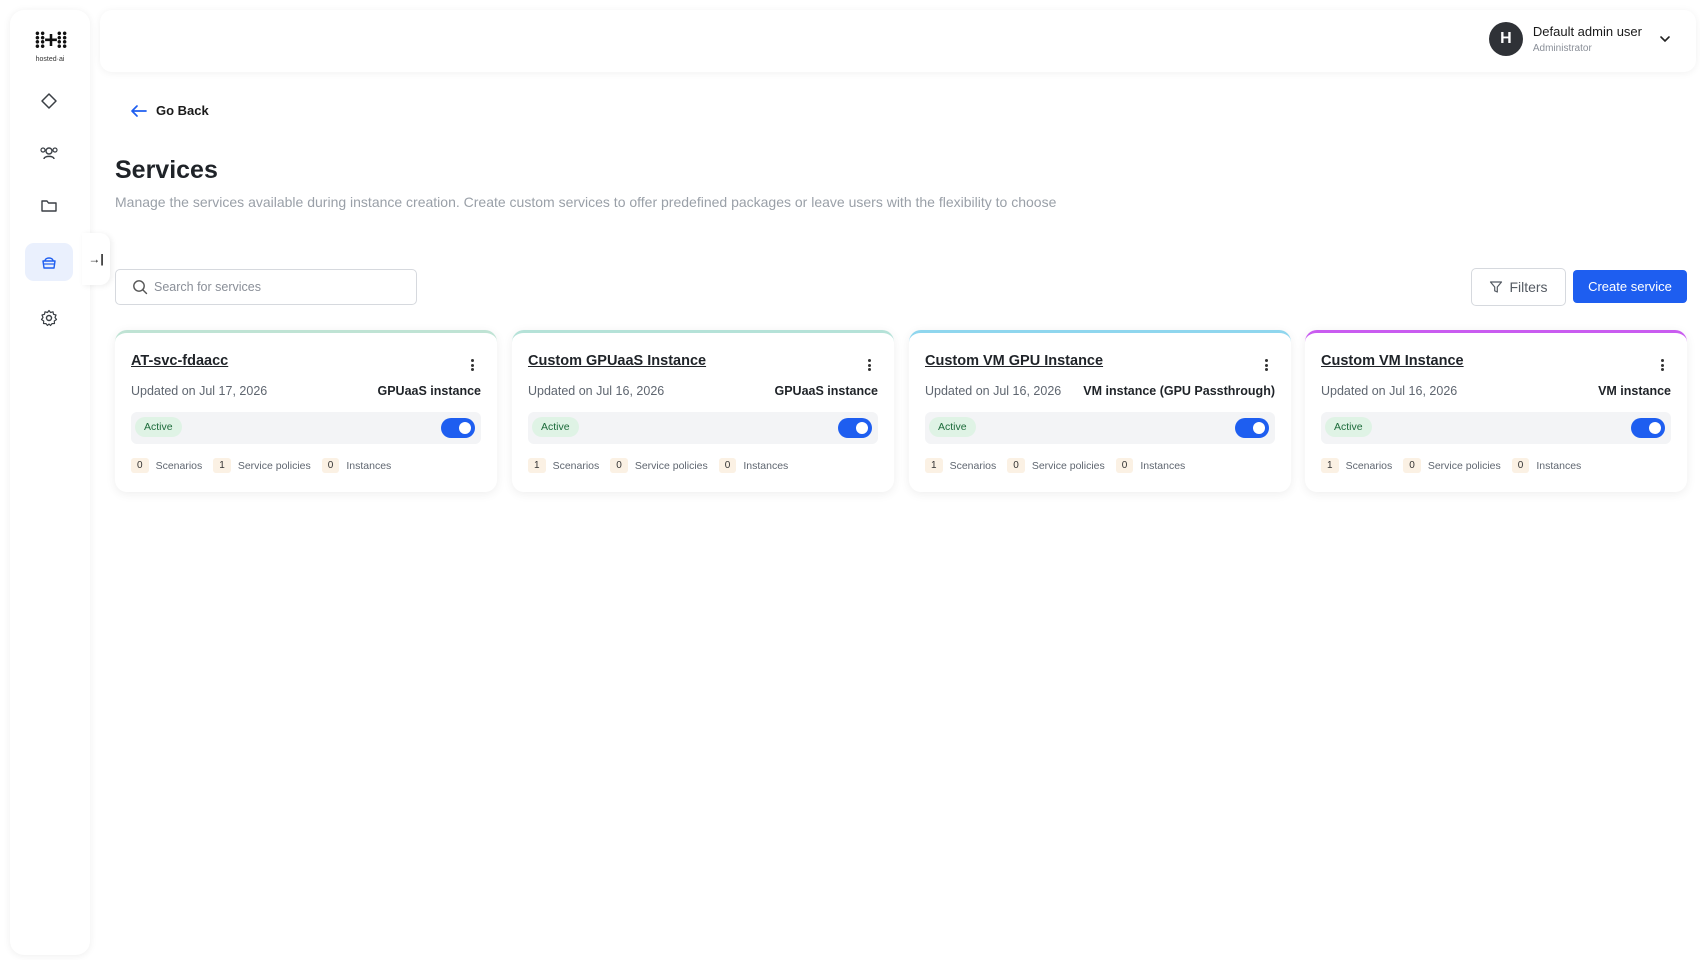 The width and height of the screenshot is (1700, 960). What do you see at coordinates (51, 40) in the screenshot?
I see `logo-icon: ⁞⁞+⁞⁞` at bounding box center [51, 40].